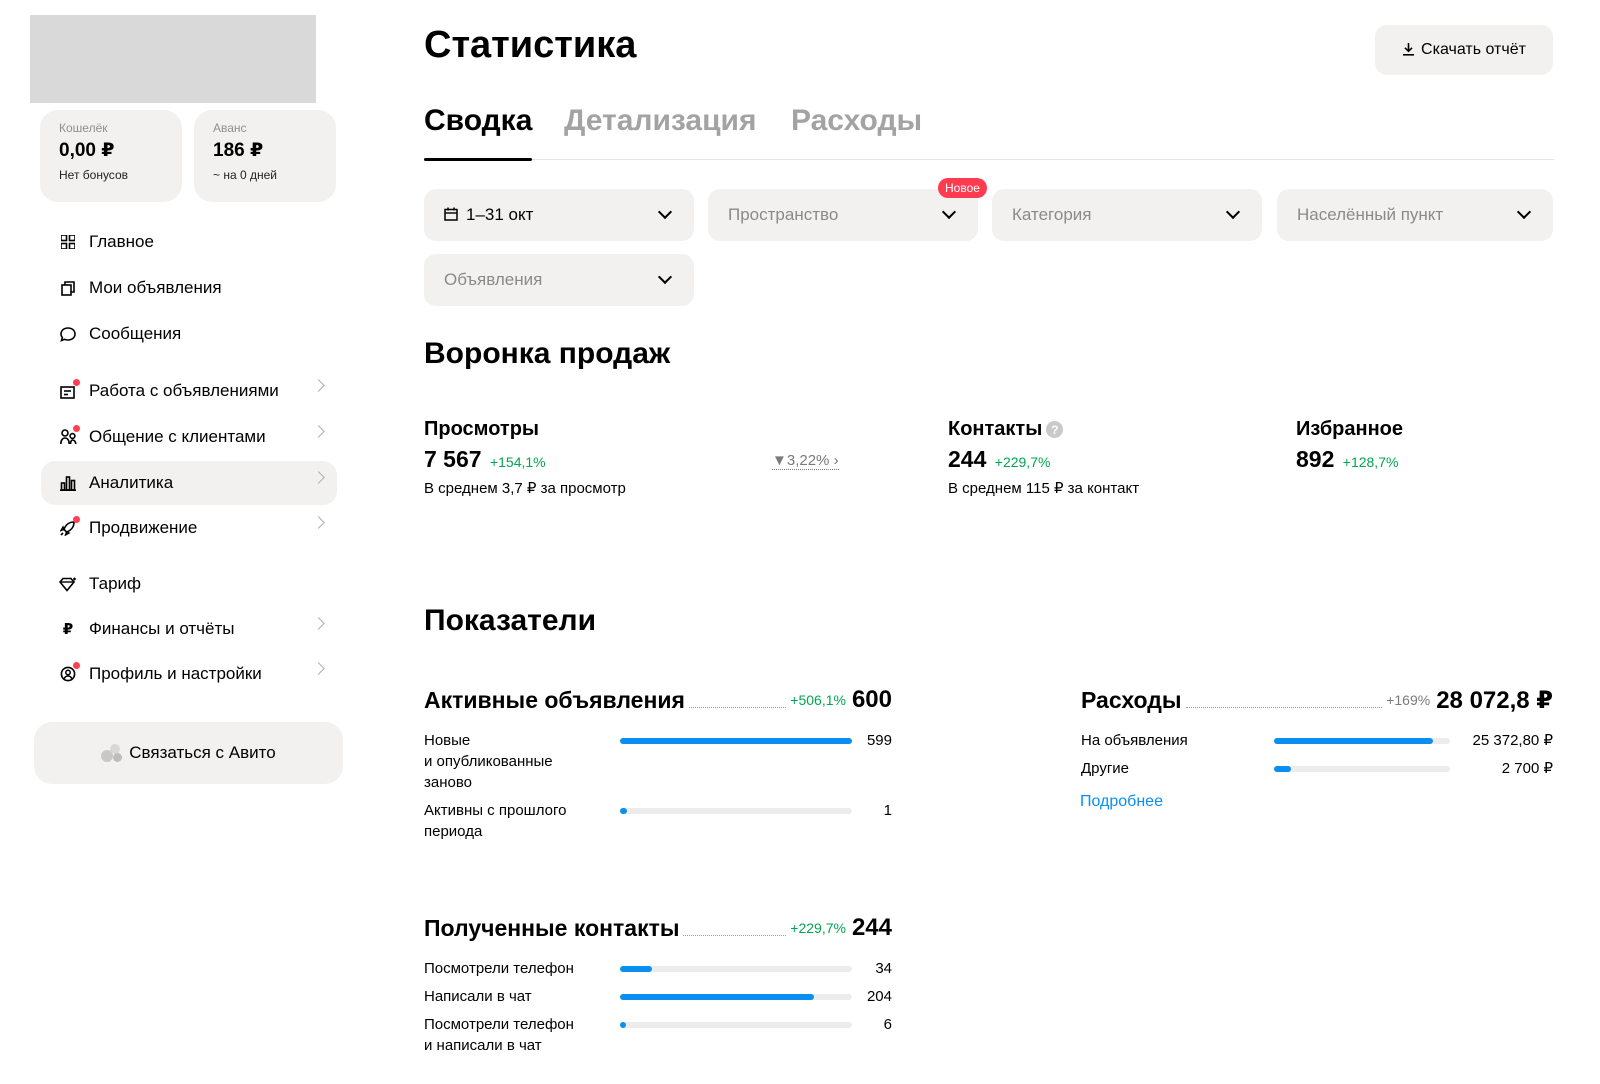 The image size is (1600, 1084). Describe the element at coordinates (69, 673) in the screenshot. I see `profile-settings-icon` at that location.